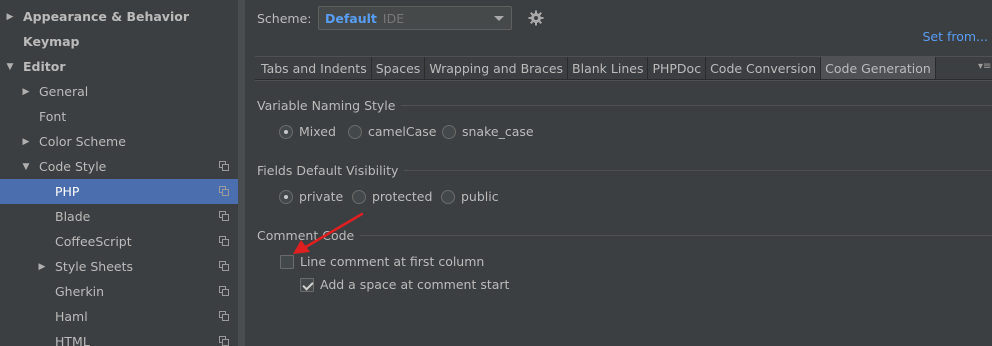 This screenshot has height=346, width=992. Describe the element at coordinates (415, 18) in the screenshot. I see `scheme-dropdown: Default IDE` at that location.